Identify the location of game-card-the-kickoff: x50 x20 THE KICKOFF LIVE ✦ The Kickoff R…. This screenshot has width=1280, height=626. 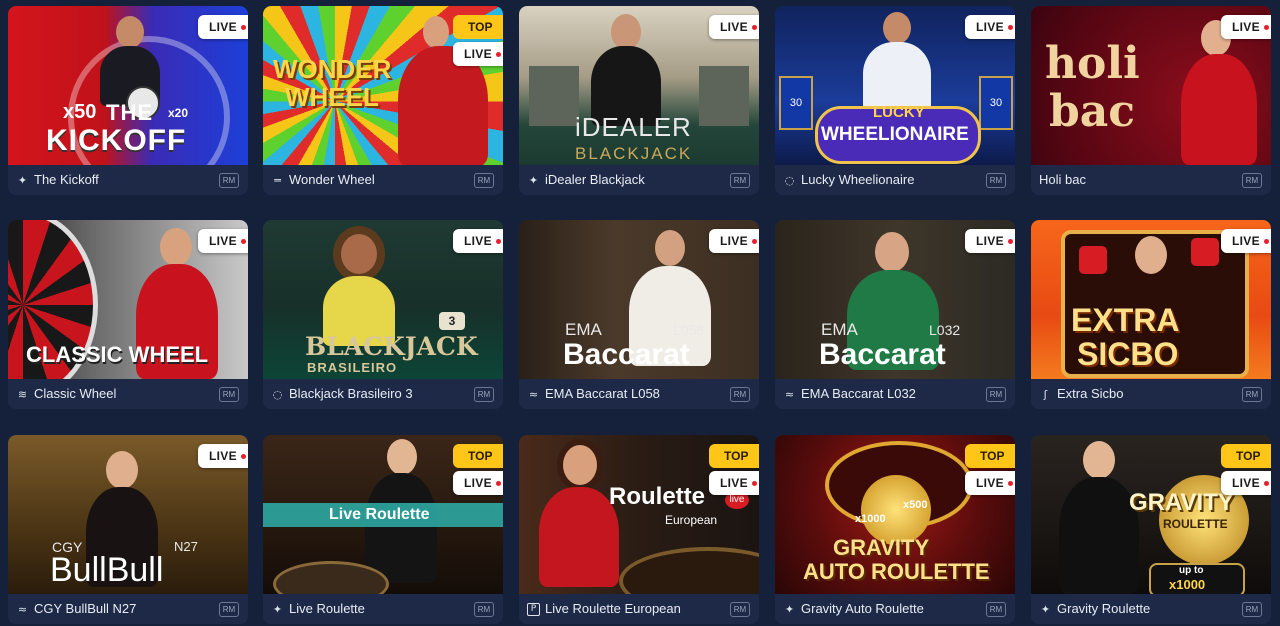
(128, 100).